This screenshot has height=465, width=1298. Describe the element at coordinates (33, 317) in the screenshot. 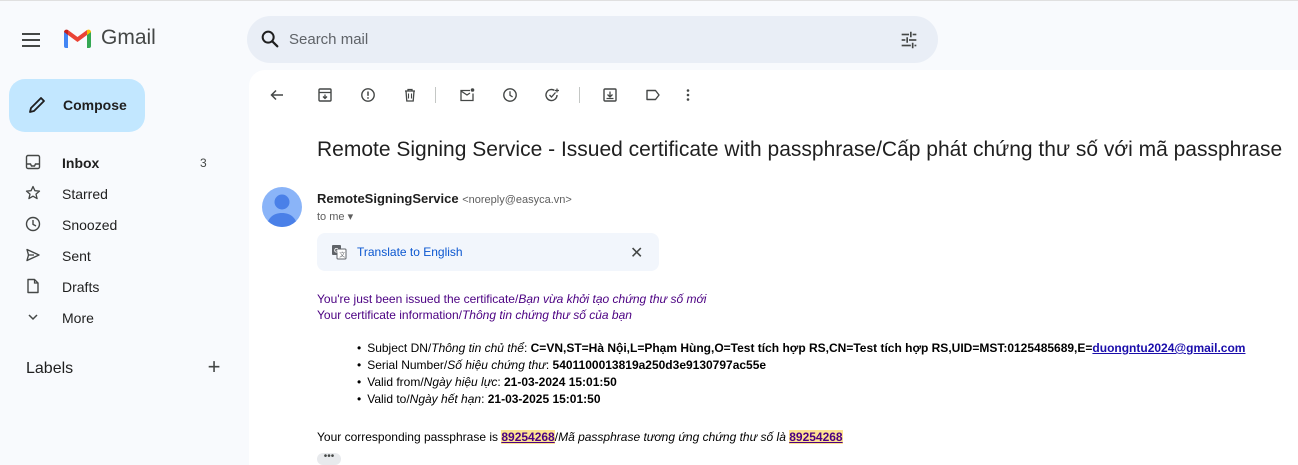

I see `chevron-down-icon` at that location.